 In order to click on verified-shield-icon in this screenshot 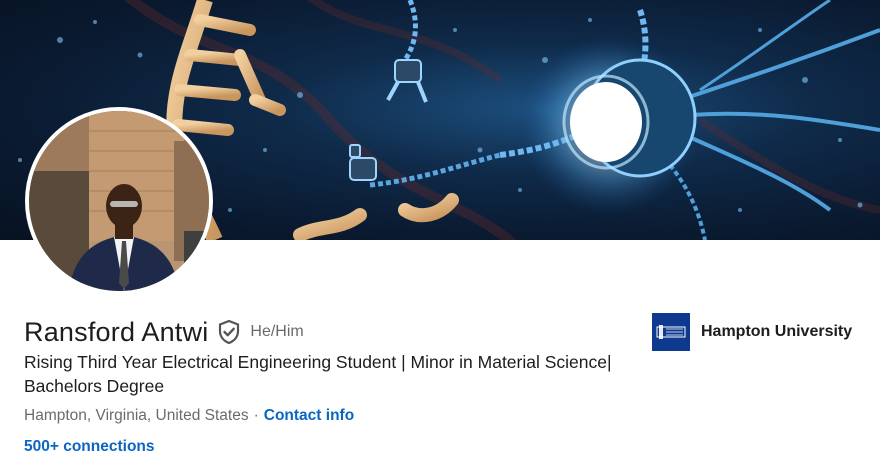, I will do `click(229, 332)`.